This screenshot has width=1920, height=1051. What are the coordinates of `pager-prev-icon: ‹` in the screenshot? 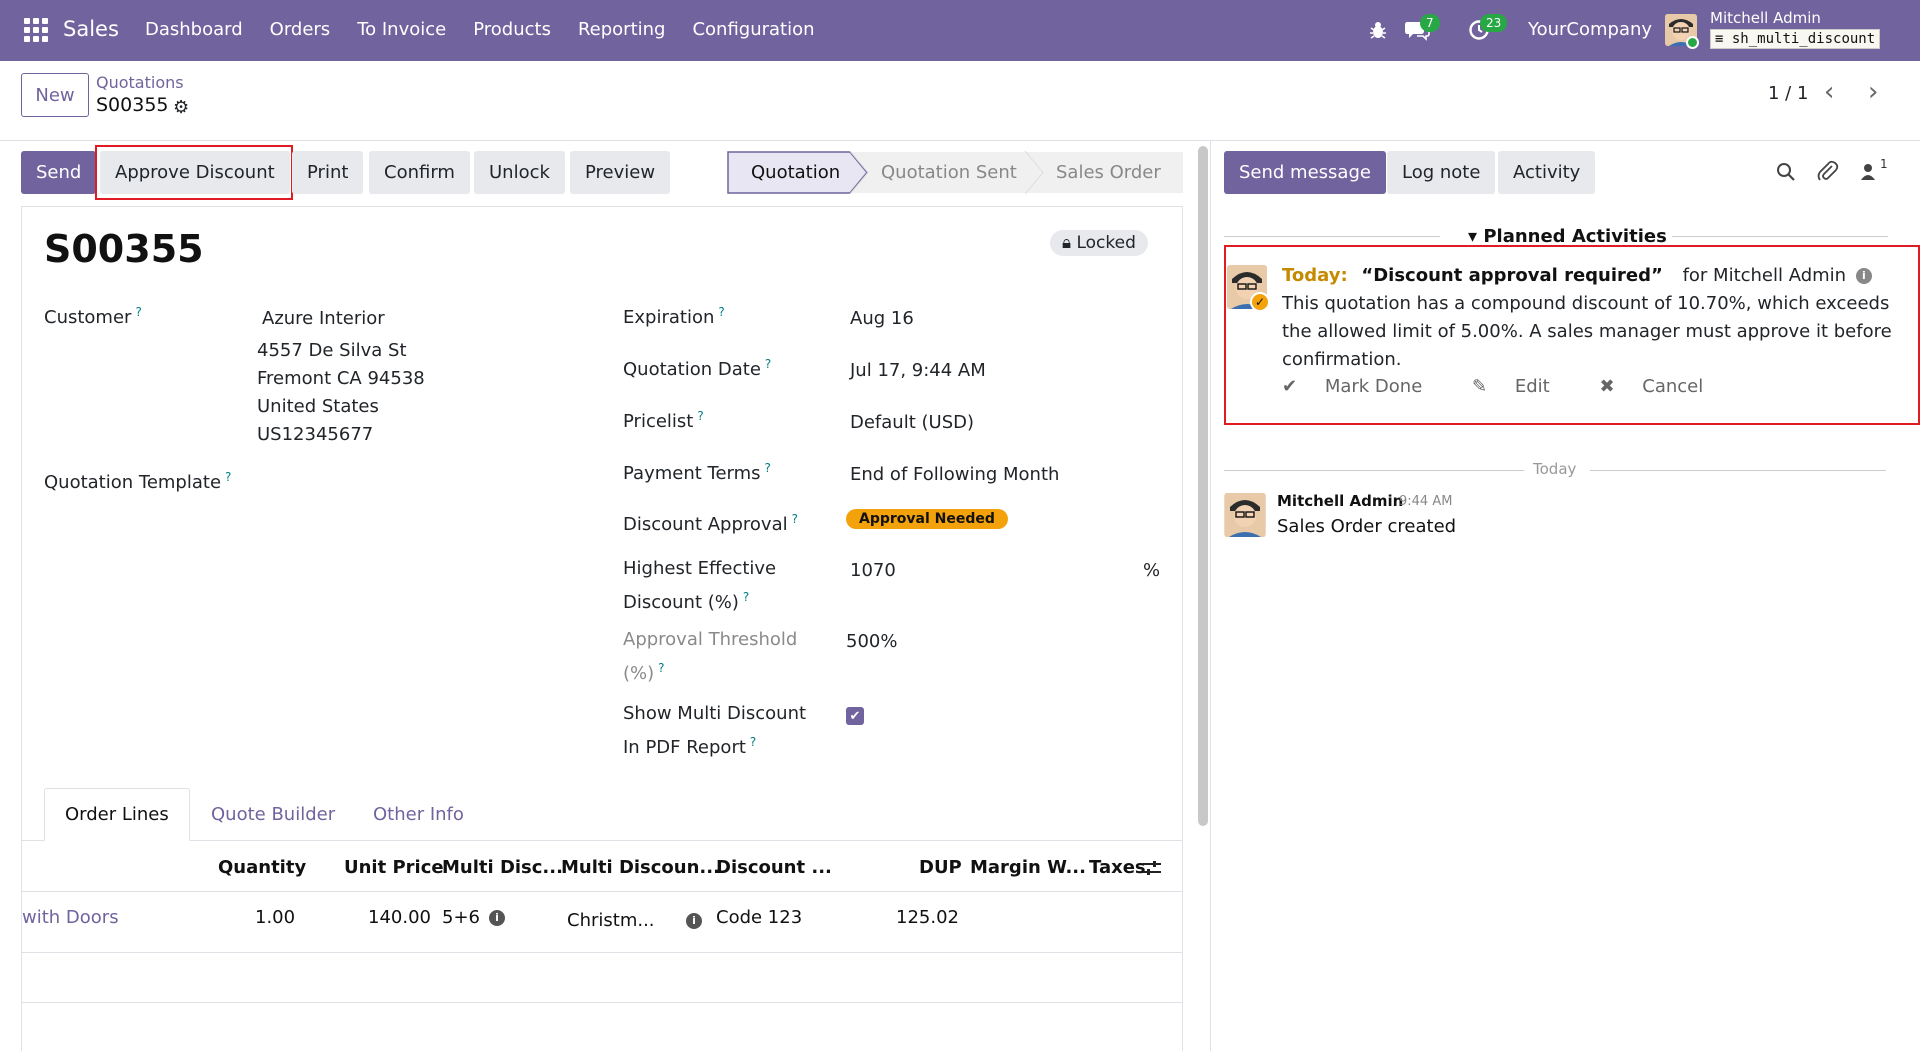 It's located at (1829, 92).